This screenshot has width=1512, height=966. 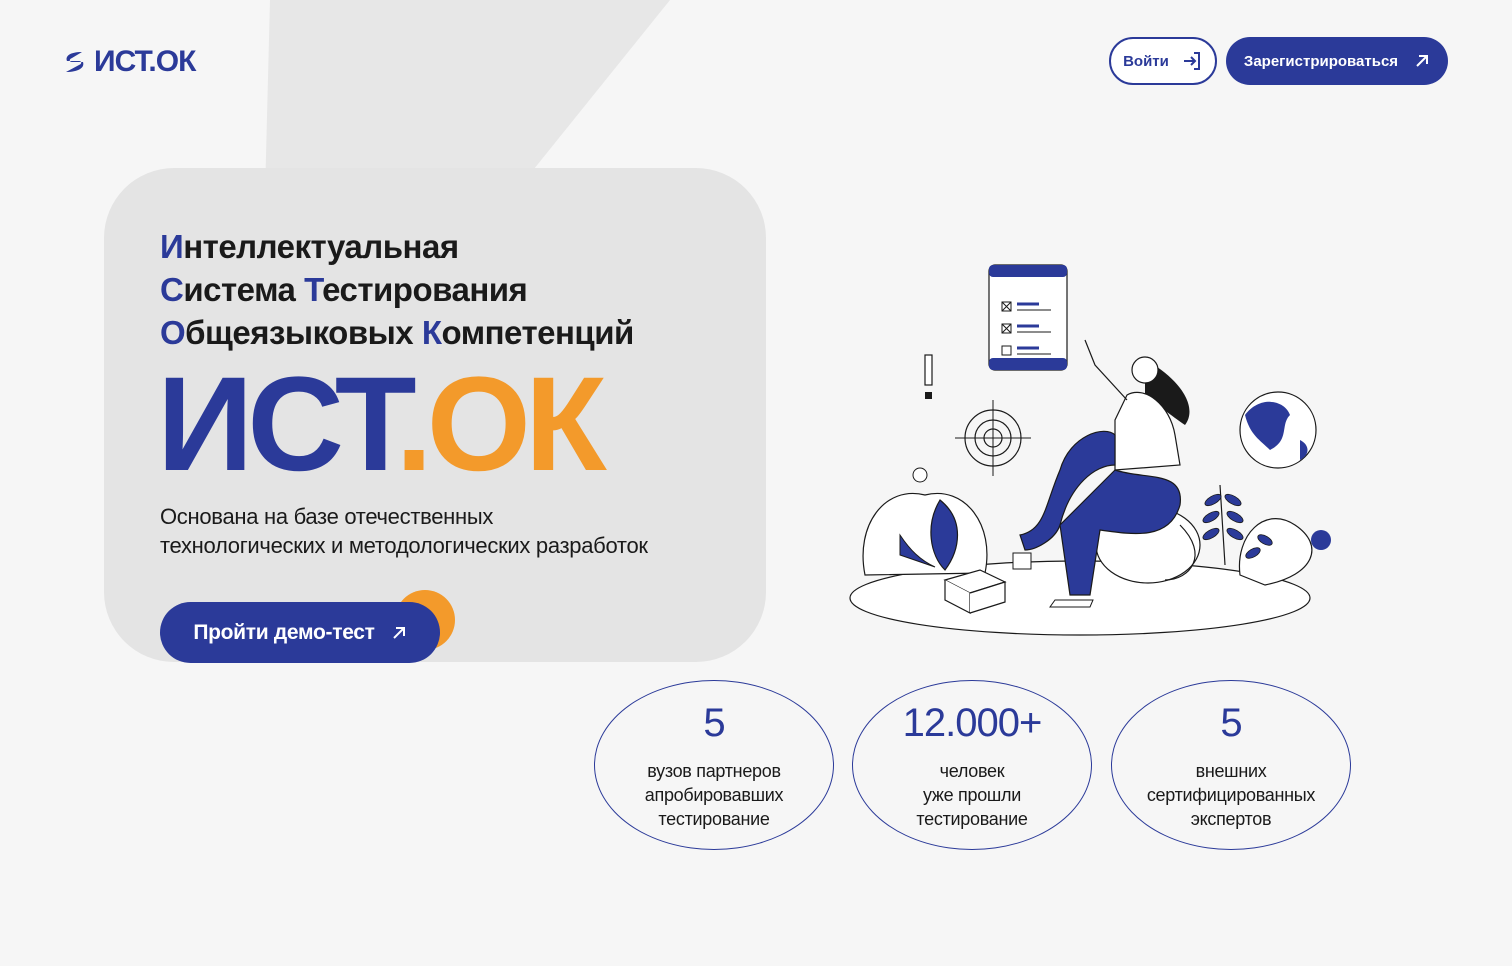 What do you see at coordinates (1191, 61) in the screenshot?
I see `login-arrow-icon` at bounding box center [1191, 61].